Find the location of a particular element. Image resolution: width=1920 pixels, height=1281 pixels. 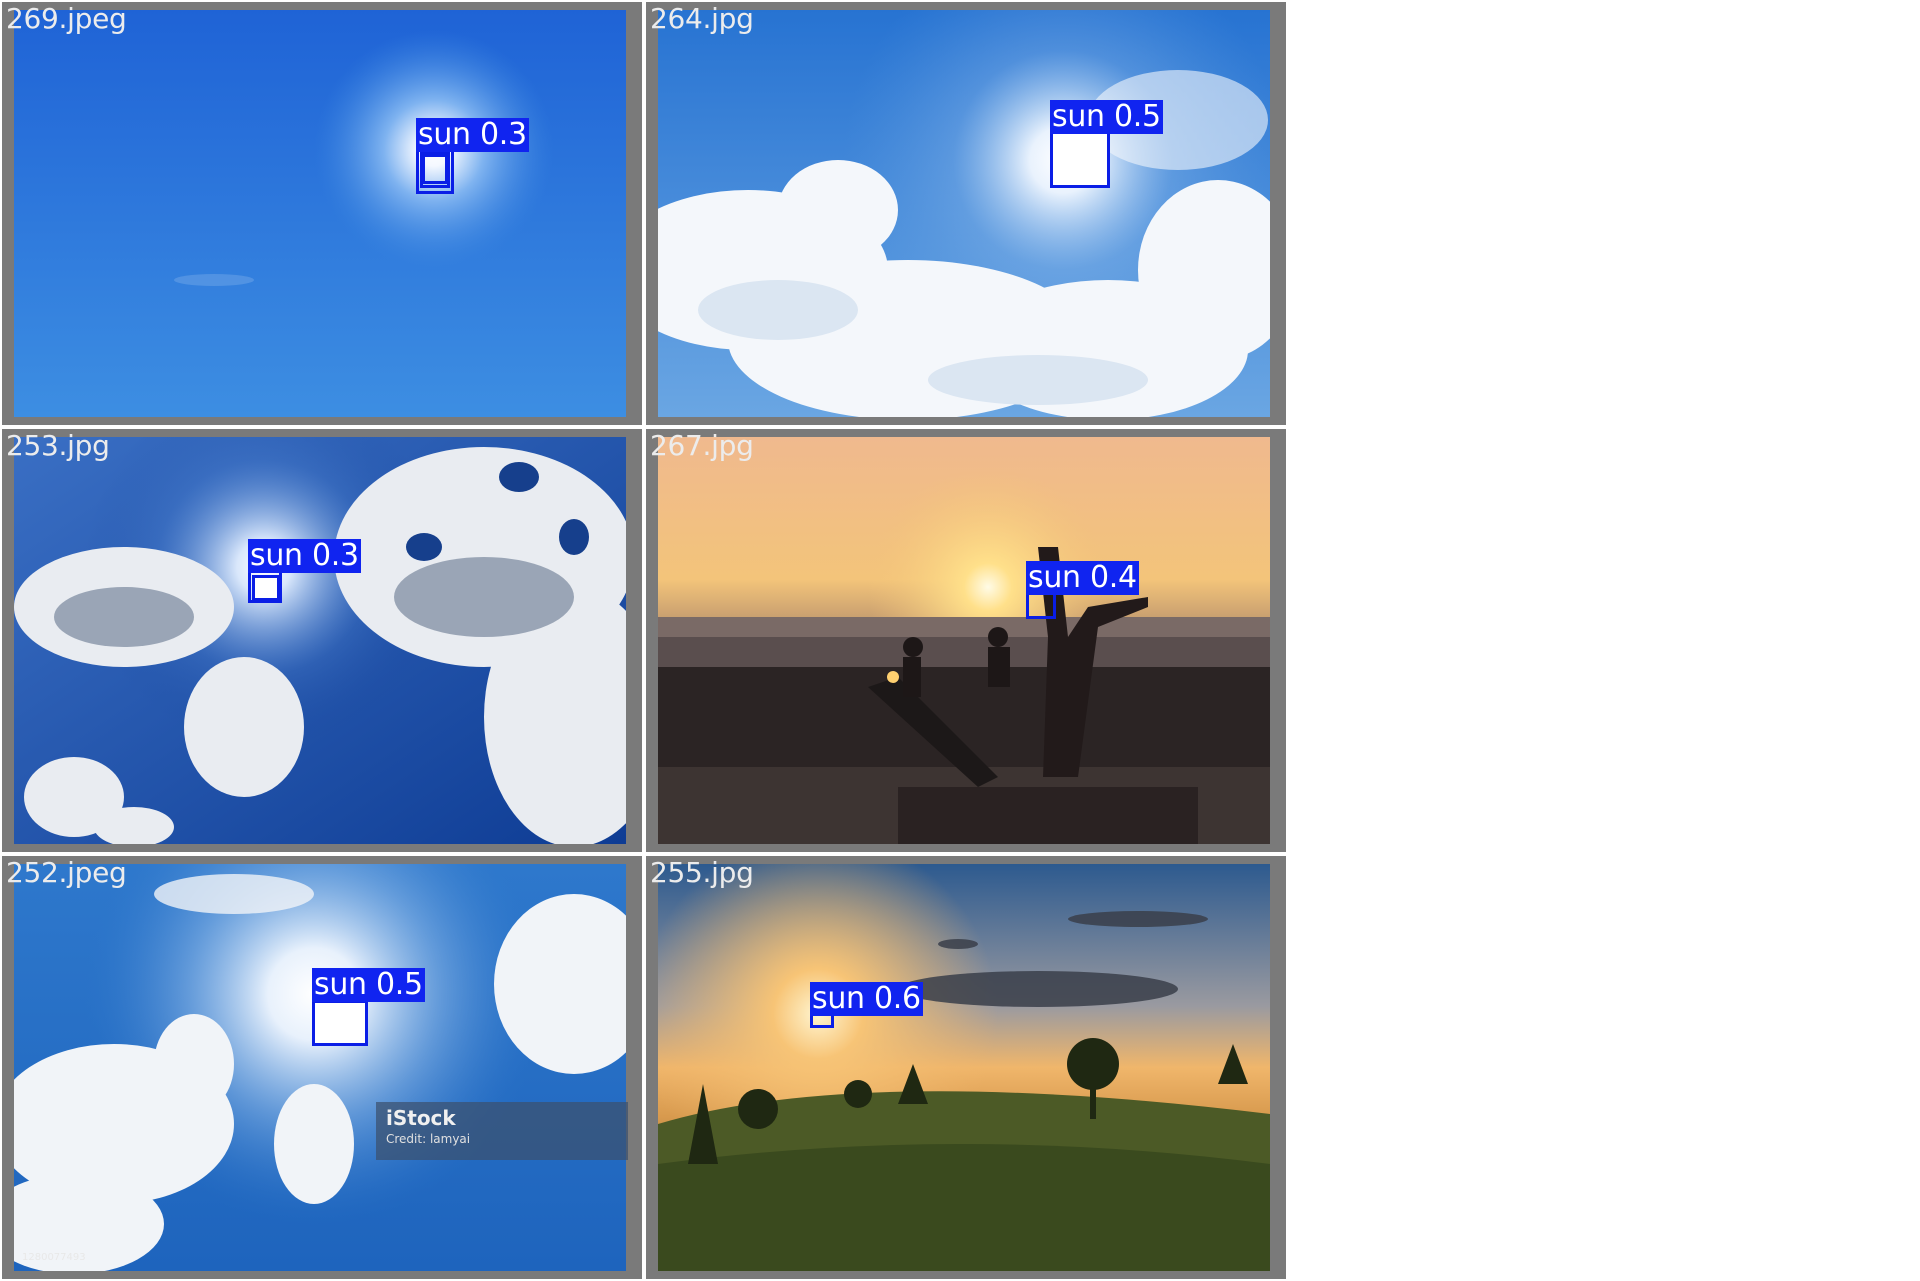

watermark-badge: iStock Credit: lamyai is located at coordinates (502, 1131).